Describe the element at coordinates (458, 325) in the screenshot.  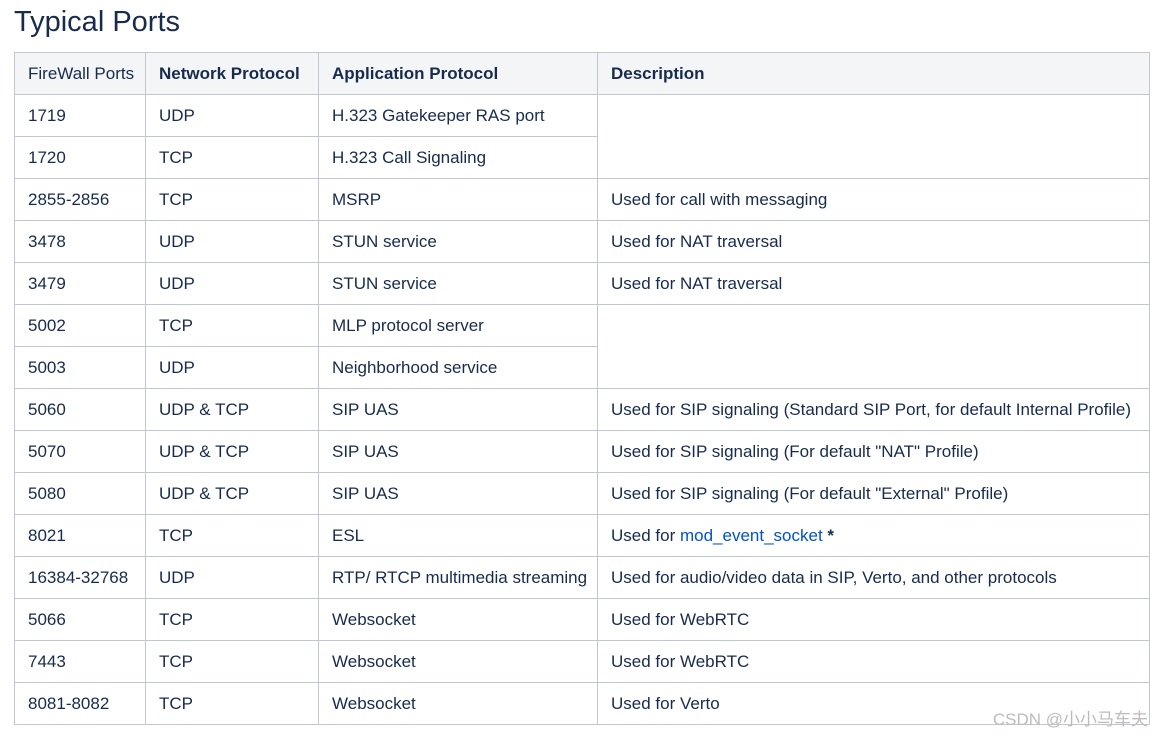
I see `application-protocol-cell: MLP protocol server` at that location.